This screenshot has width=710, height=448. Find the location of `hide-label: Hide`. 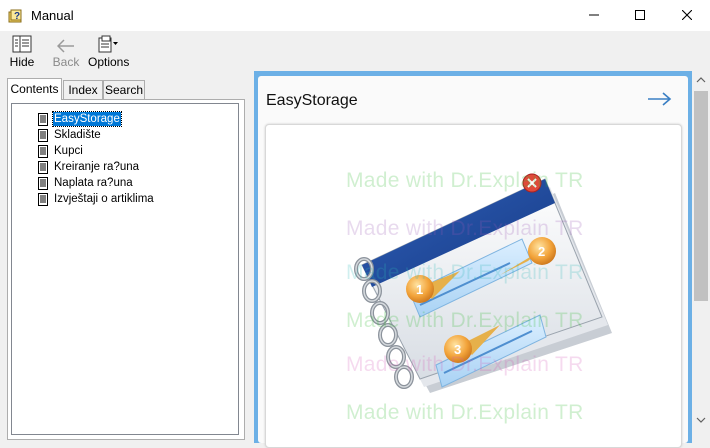

hide-label: Hide is located at coordinates (22, 62).